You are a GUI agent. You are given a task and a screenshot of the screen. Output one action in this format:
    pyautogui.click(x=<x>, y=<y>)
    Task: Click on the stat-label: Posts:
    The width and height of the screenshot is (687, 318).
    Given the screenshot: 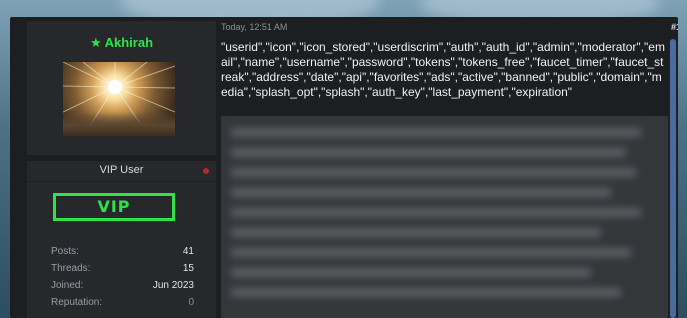 What is the action you would take?
    pyautogui.click(x=65, y=251)
    